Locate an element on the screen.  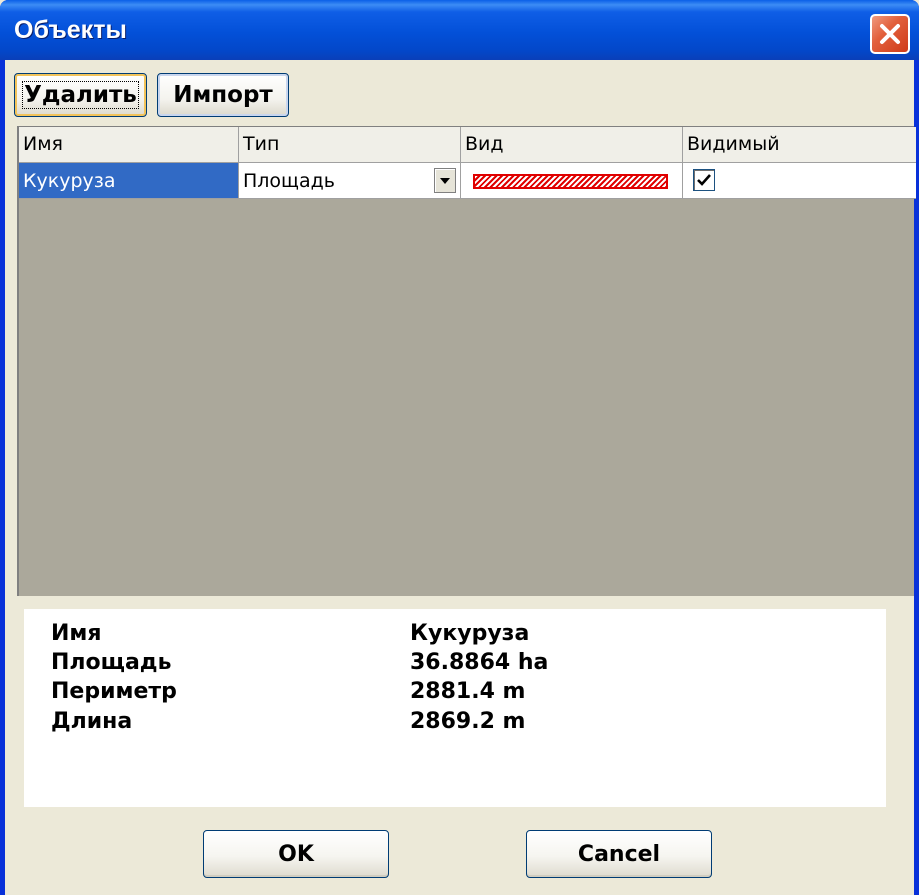
cell-visible is located at coordinates (799, 181).